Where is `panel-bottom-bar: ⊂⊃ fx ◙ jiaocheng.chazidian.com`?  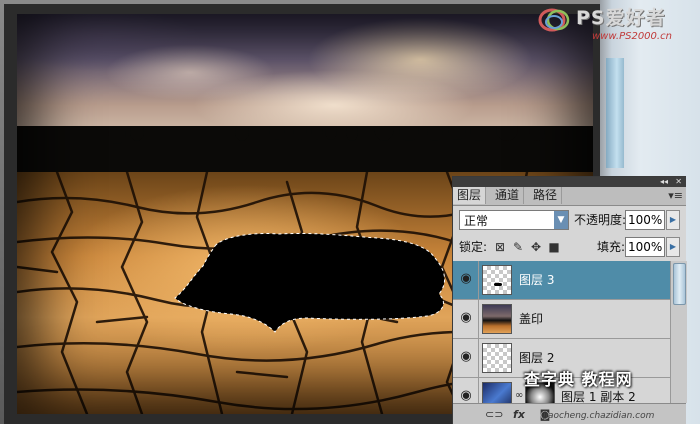
panel-bottom-bar: ⊂⊃ fx ◙ jiaocheng.chazidian.com is located at coordinates (569, 413).